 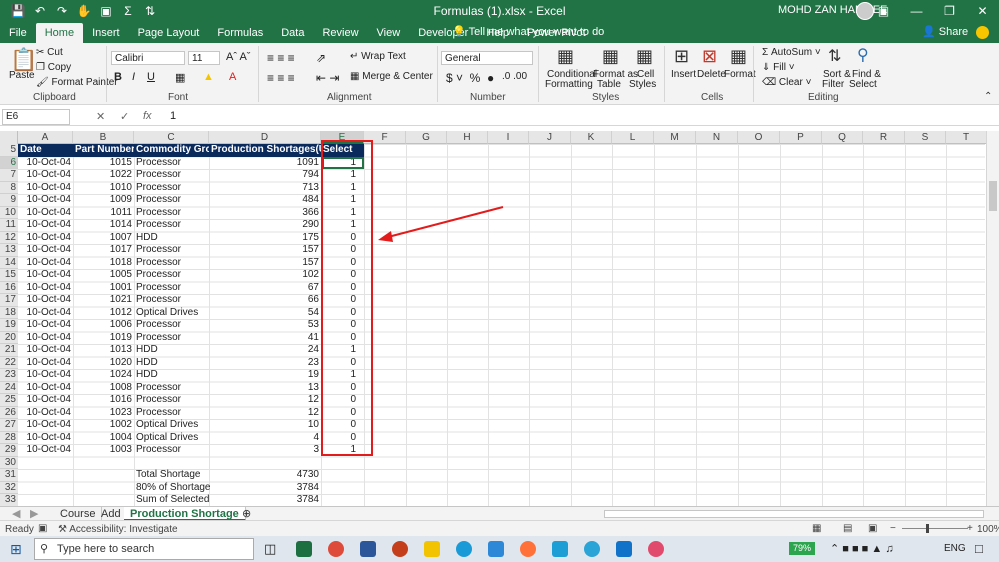 What do you see at coordinates (592, 549) in the screenshot?
I see `telegram-app-icon` at bounding box center [592, 549].